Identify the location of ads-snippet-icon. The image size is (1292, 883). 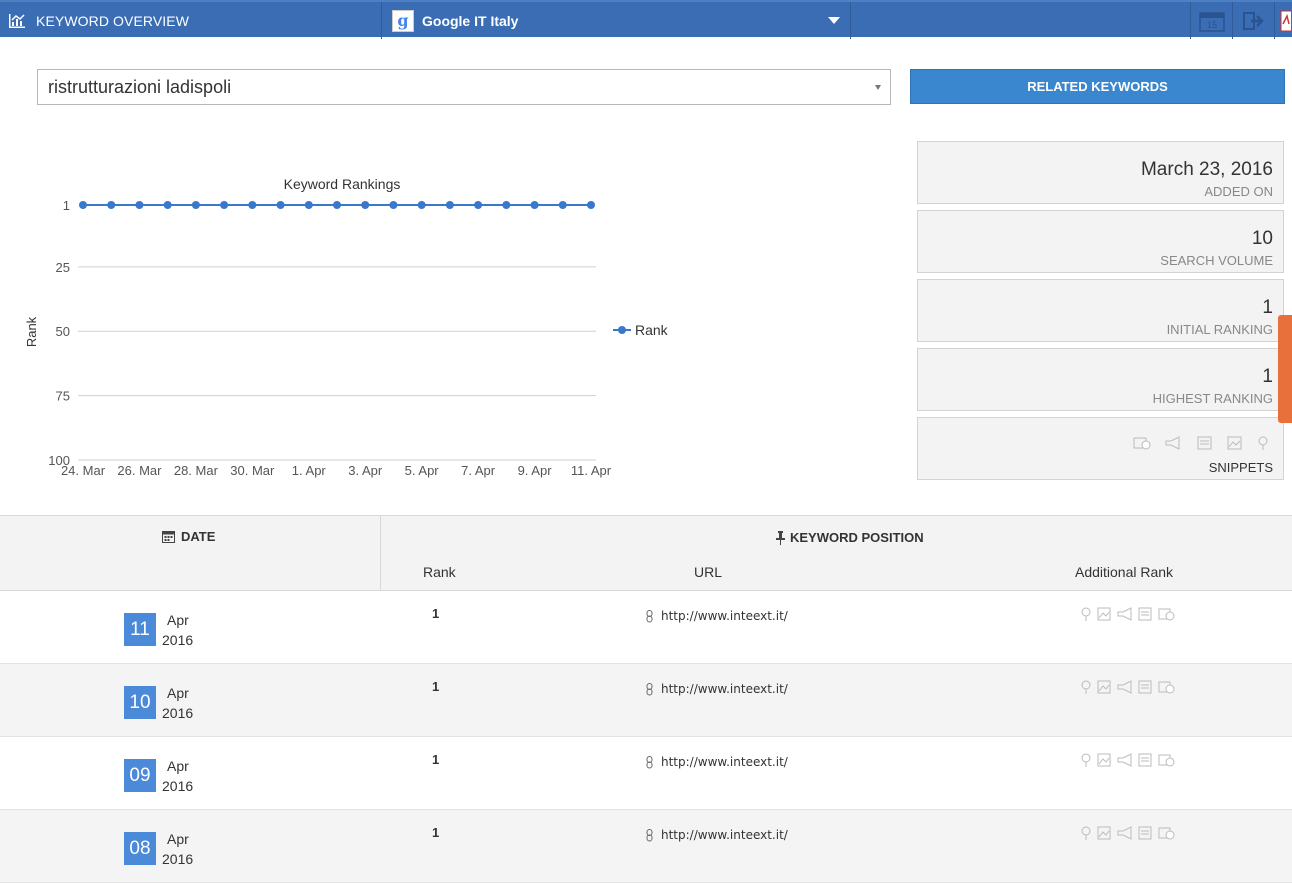
(1174, 443).